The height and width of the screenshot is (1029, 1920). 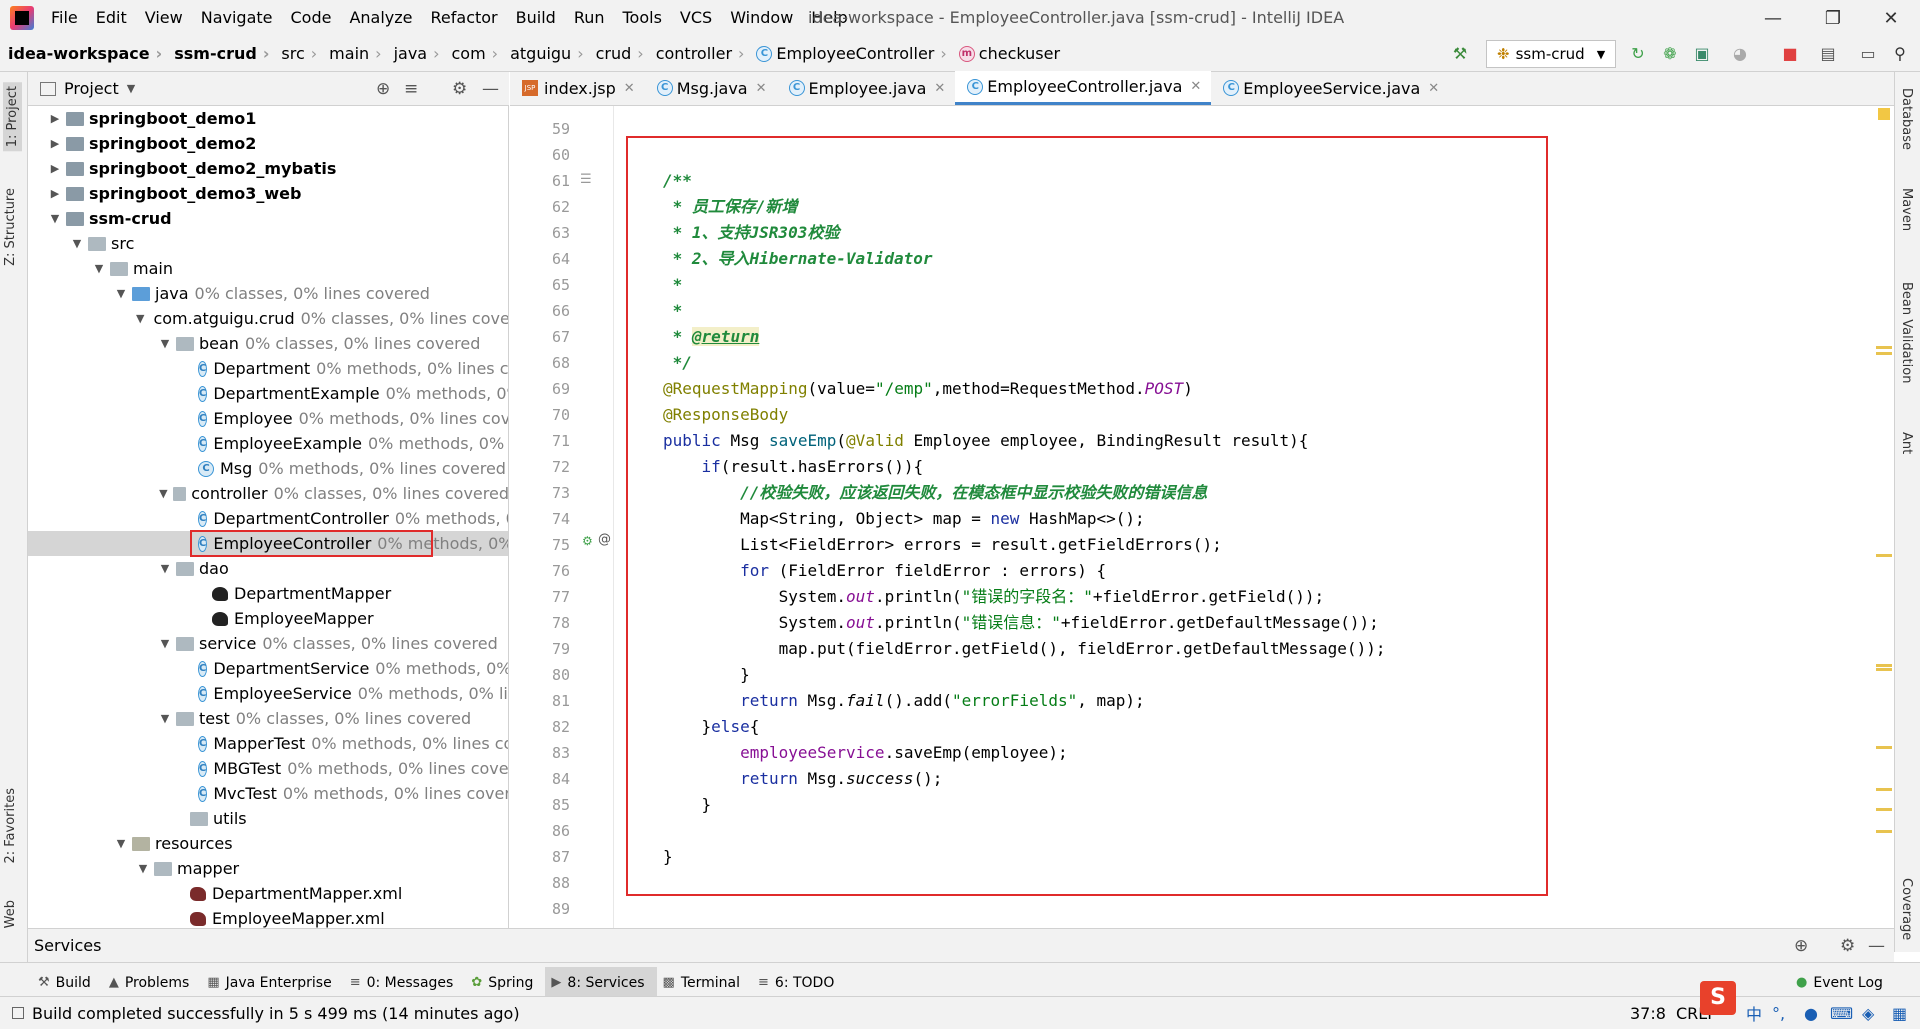 What do you see at coordinates (353, 53) in the screenshot?
I see `breadcrumb-item: main ›` at bounding box center [353, 53].